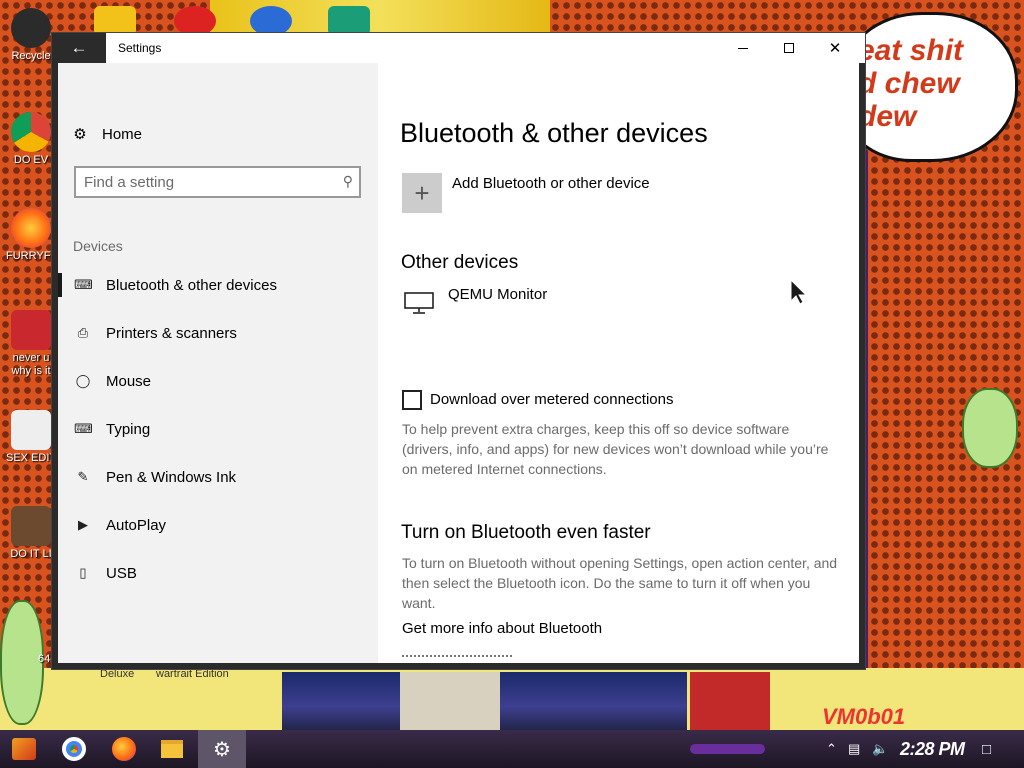  I want to click on sidebar-item-pen: ✎ Pen & Windows Ink, so click(218, 477).